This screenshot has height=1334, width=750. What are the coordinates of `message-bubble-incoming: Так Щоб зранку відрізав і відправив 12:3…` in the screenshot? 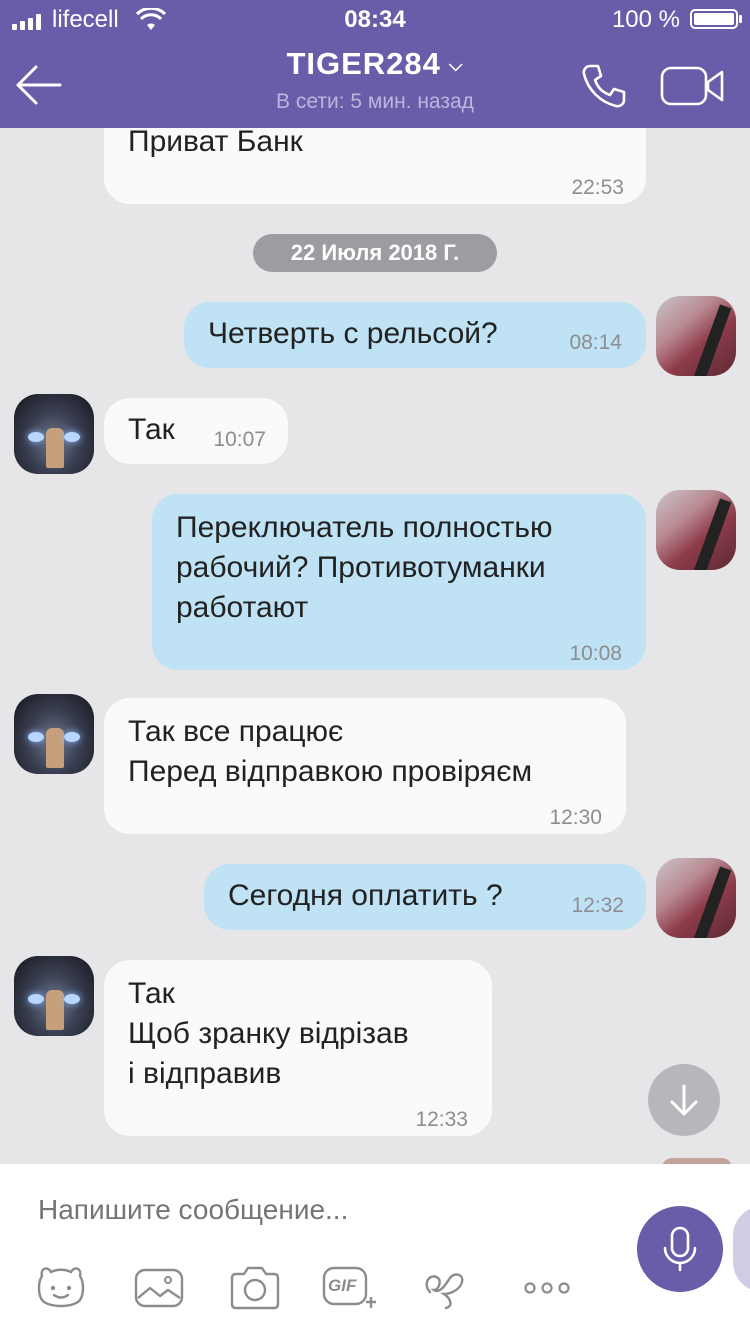 It's located at (298, 1048).